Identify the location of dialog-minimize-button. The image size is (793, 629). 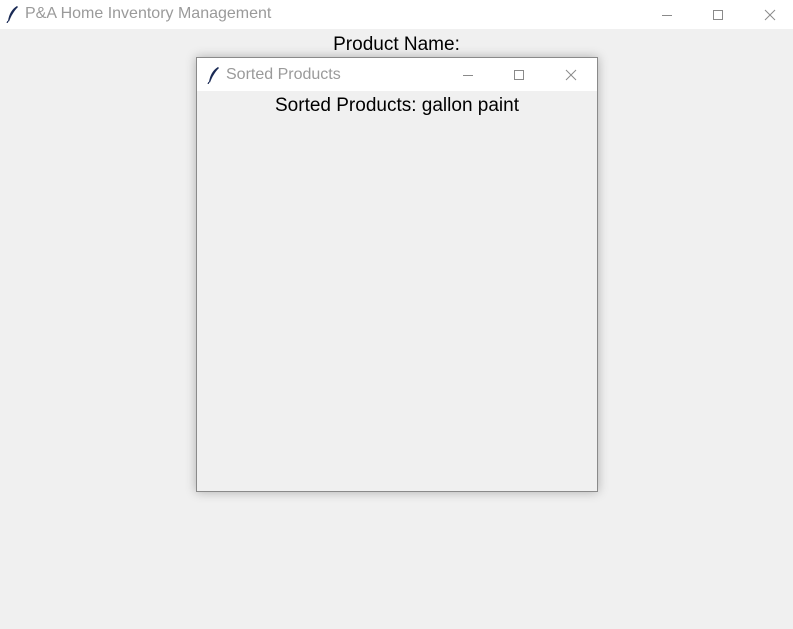
(468, 74).